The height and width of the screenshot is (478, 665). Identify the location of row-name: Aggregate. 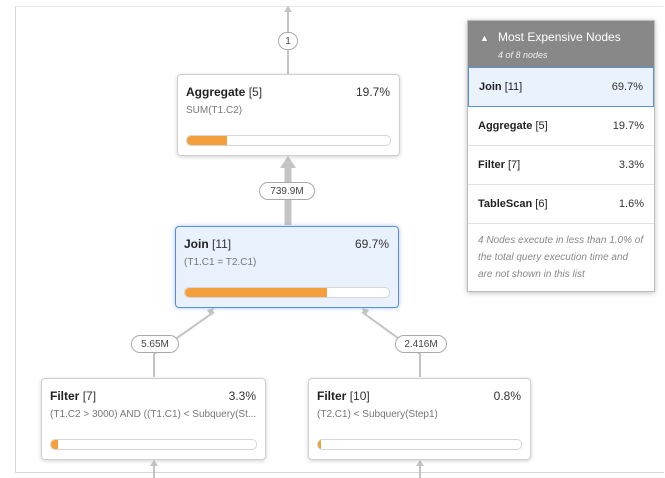
(505, 126).